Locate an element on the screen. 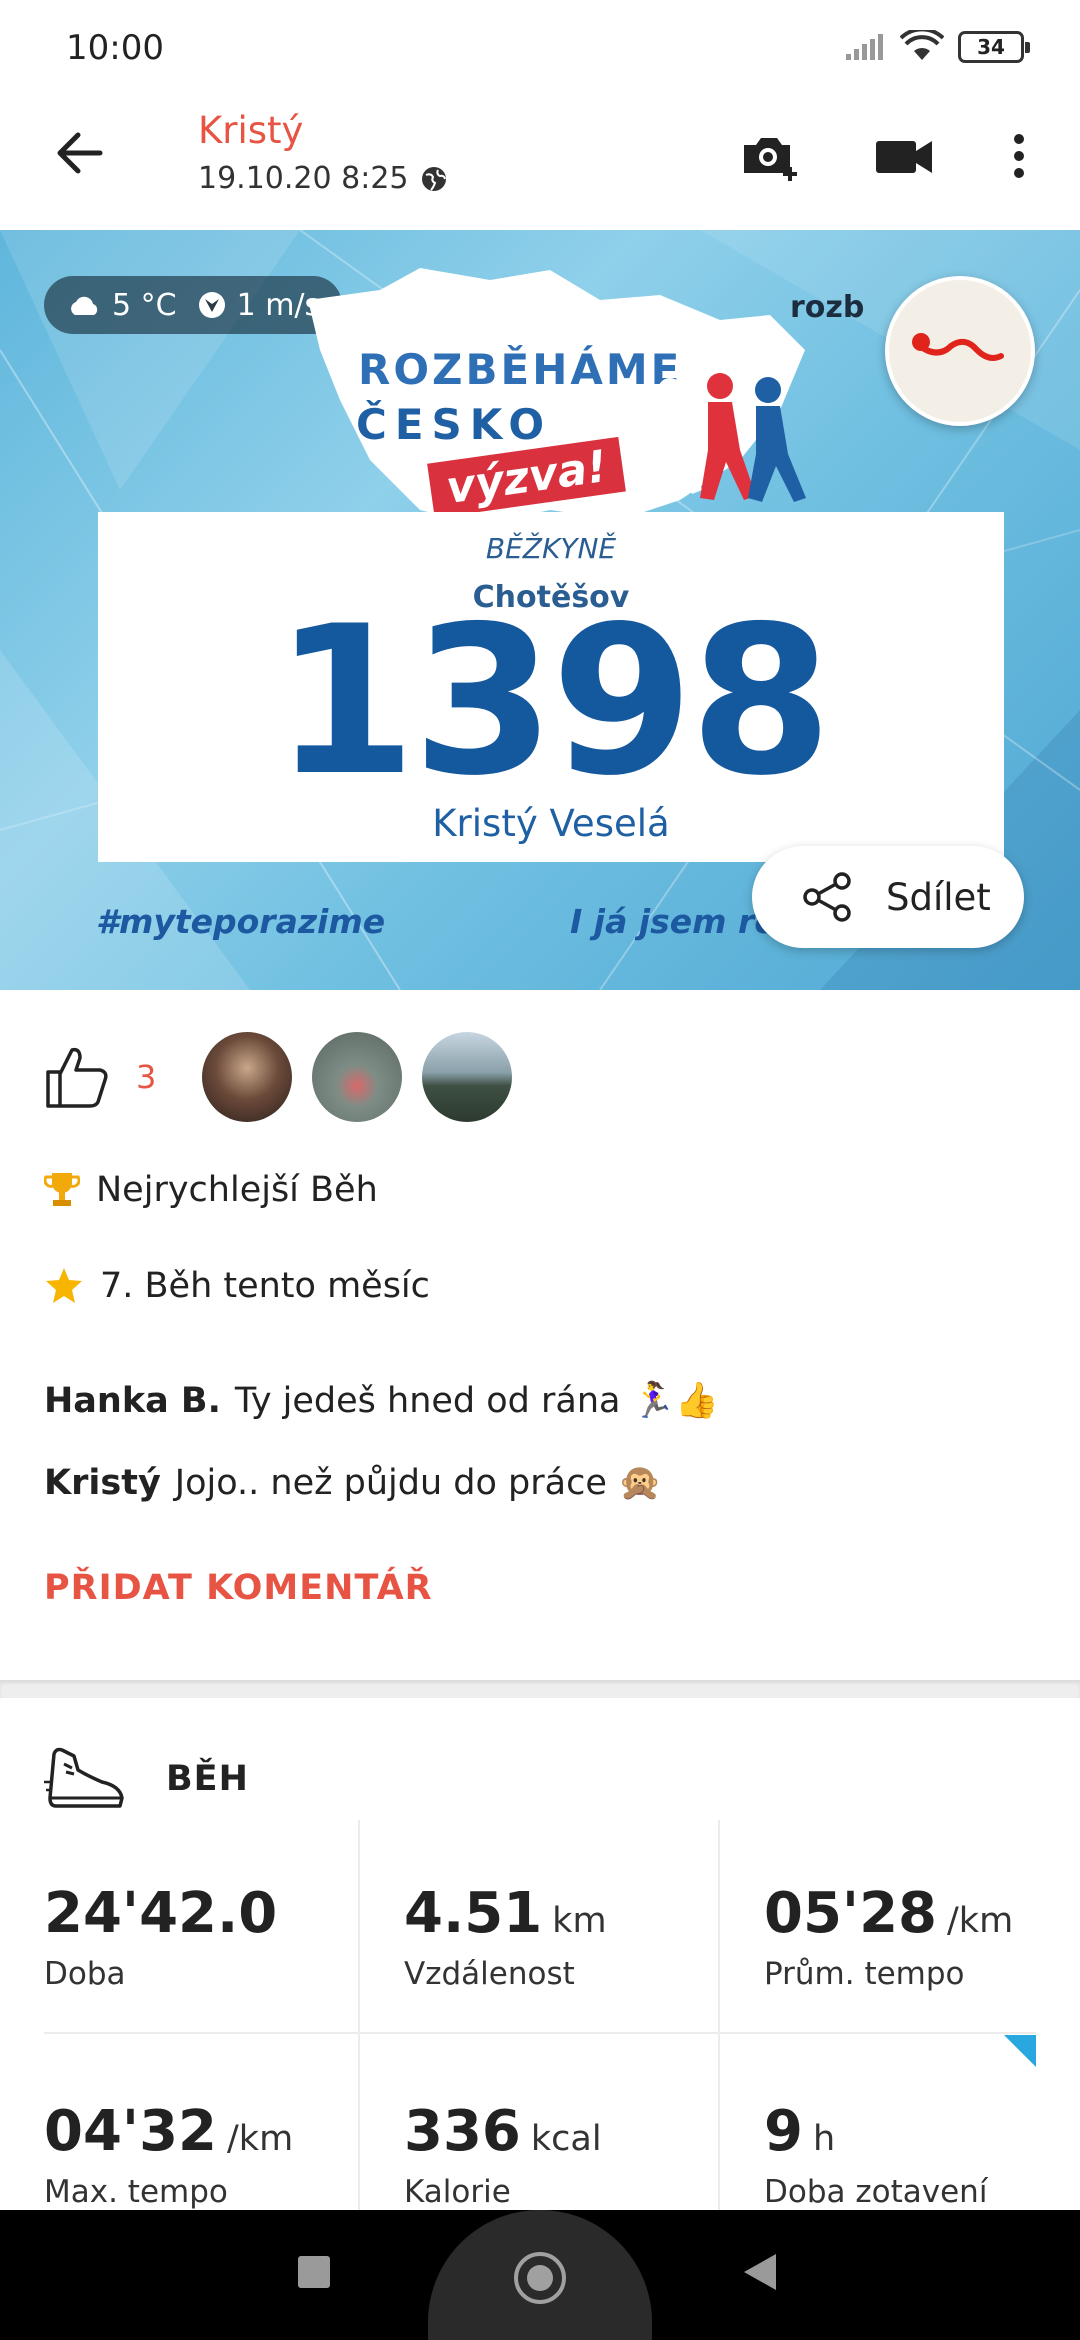 This screenshot has height=2340, width=1080. running-shoe-icon is located at coordinates (84, 1777).